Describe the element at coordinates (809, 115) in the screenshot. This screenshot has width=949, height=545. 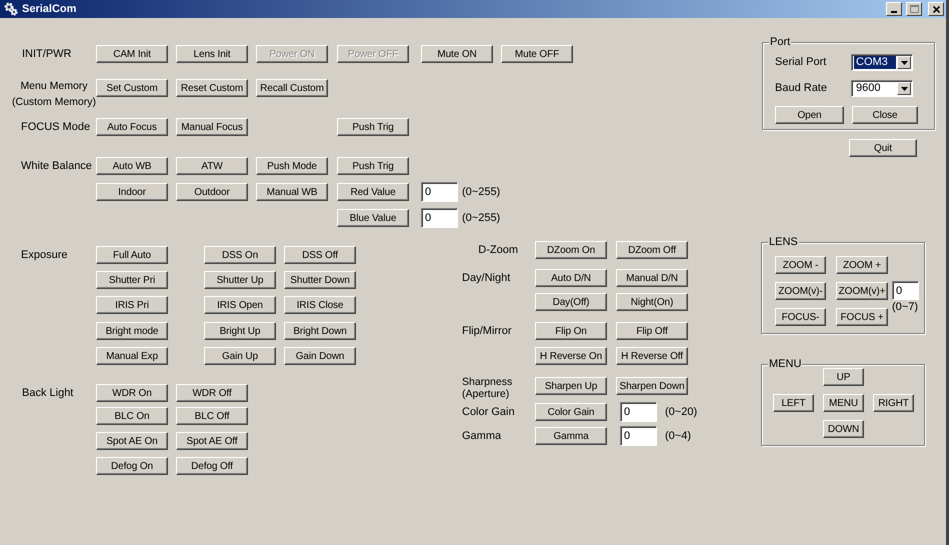
I see `command-button: Open` at that location.